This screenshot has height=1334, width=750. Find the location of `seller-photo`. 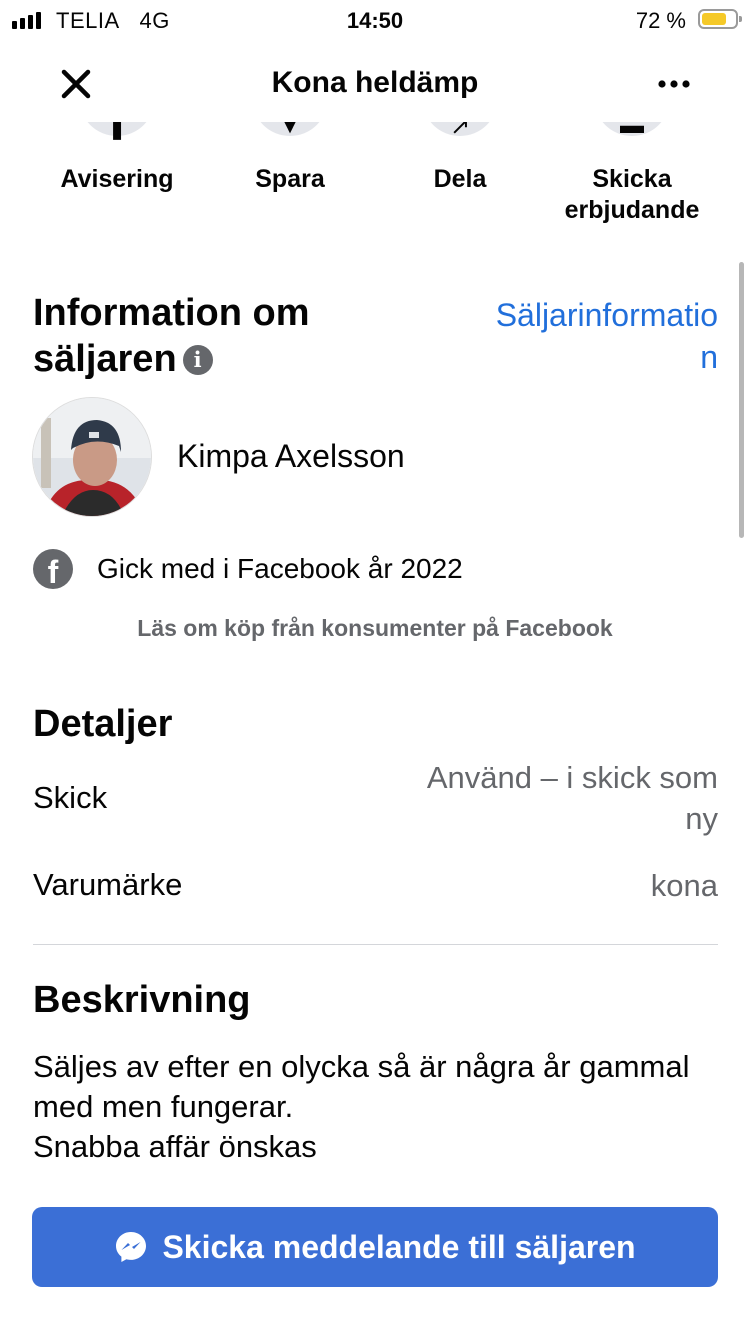

seller-photo is located at coordinates (92, 457).